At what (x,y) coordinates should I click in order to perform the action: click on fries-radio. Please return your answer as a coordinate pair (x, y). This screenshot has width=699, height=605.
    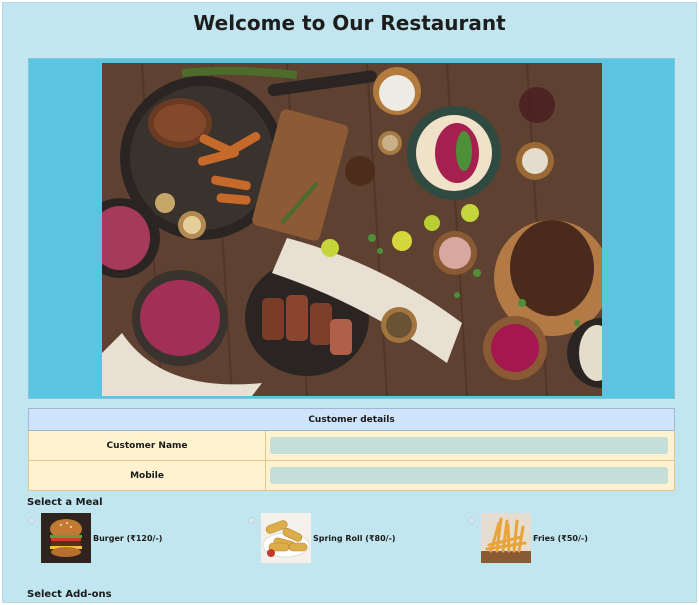
    Looking at the image, I should click on (471, 520).